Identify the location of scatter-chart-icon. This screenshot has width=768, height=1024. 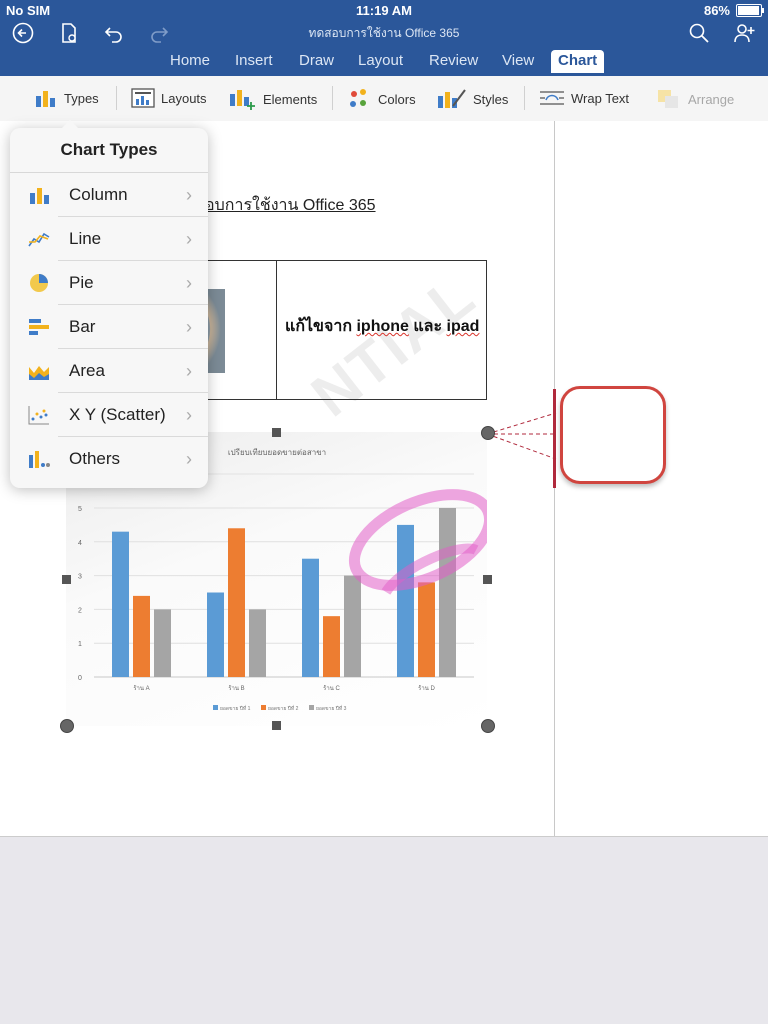
(38, 415).